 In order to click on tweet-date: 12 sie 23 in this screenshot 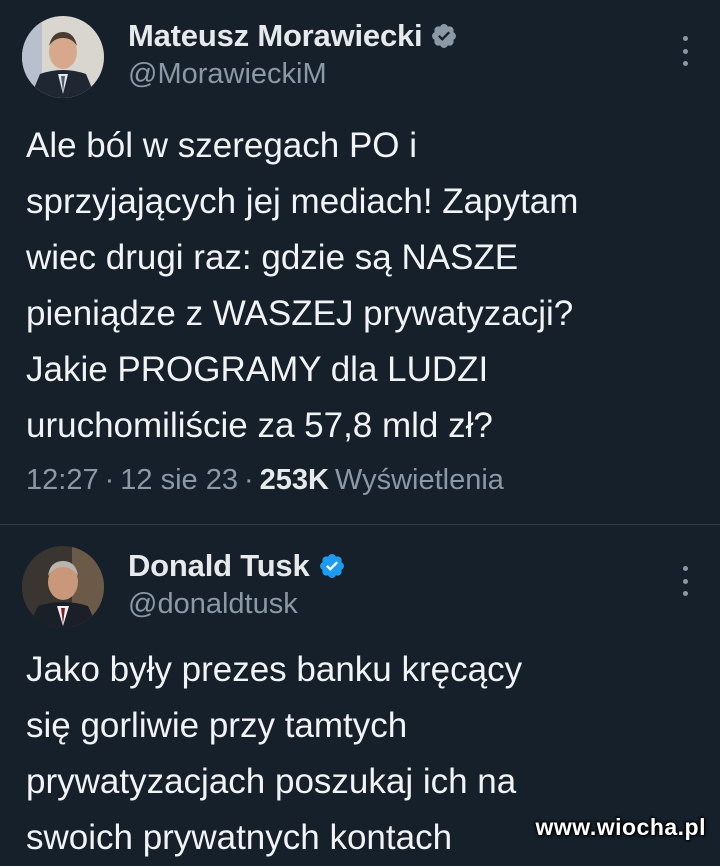, I will do `click(179, 480)`.